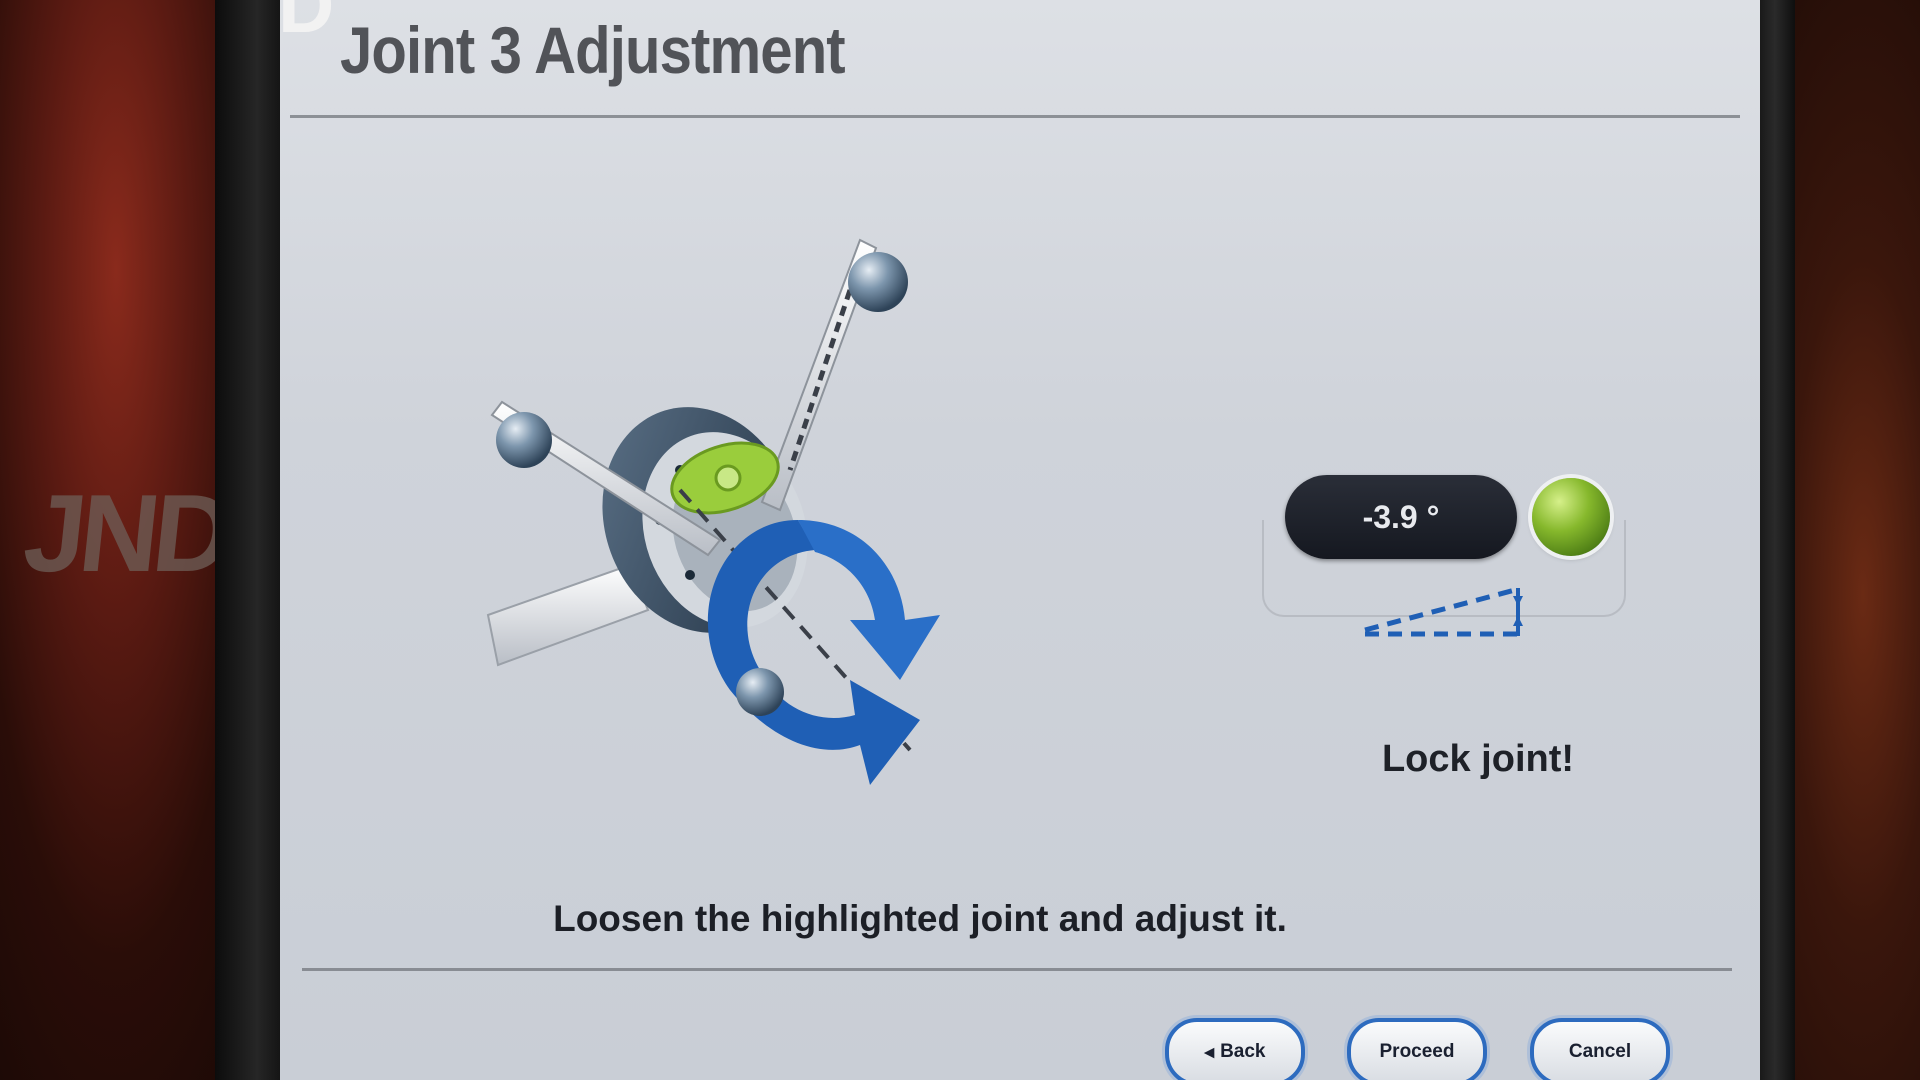 The width and height of the screenshot is (1920, 1080). What do you see at coordinates (1417, 1051) in the screenshot?
I see `proceed-button-label: Proceed` at bounding box center [1417, 1051].